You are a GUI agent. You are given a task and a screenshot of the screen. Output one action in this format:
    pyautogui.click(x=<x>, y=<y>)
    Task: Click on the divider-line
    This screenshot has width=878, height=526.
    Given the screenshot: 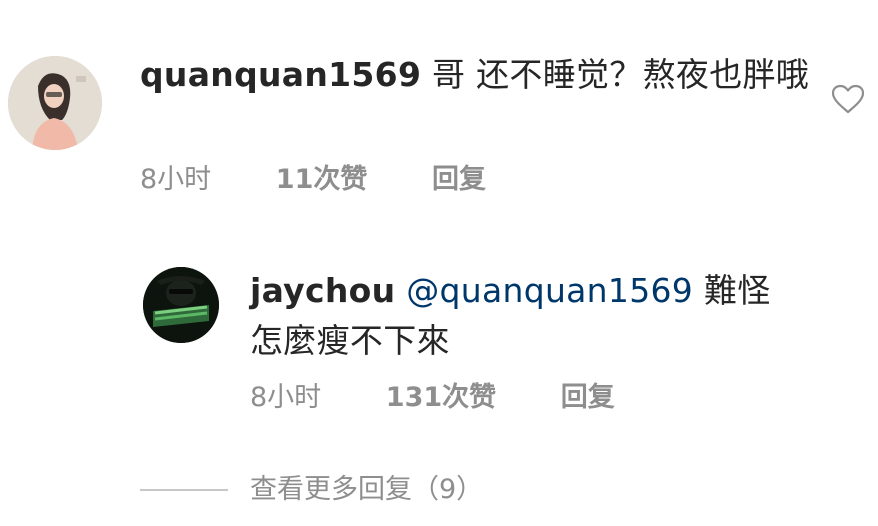 What is the action you would take?
    pyautogui.click(x=184, y=490)
    